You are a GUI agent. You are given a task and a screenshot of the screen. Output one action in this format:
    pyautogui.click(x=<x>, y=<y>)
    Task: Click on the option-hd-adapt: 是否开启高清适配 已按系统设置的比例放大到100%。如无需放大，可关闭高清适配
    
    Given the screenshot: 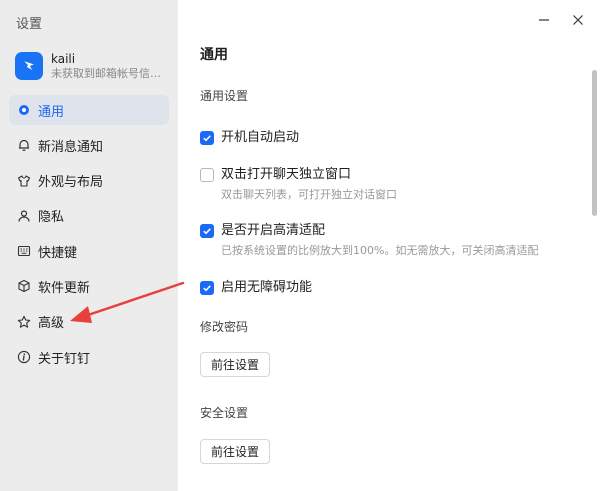 What is the action you would take?
    pyautogui.click(x=369, y=240)
    